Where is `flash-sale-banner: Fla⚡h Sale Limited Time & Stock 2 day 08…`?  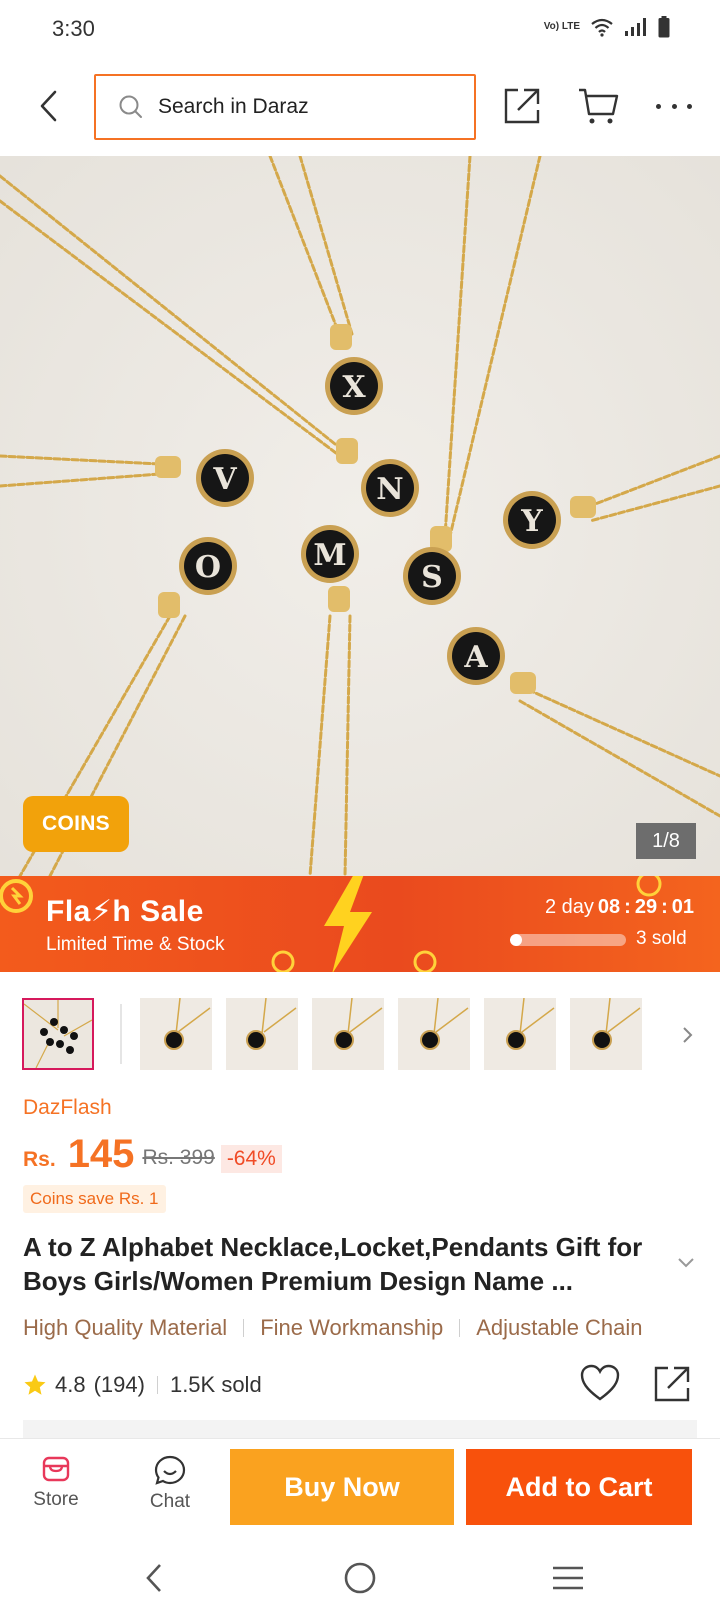
flash-sale-banner: Fla⚡h Sale Limited Time & Stock 2 day 08… is located at coordinates (360, 924).